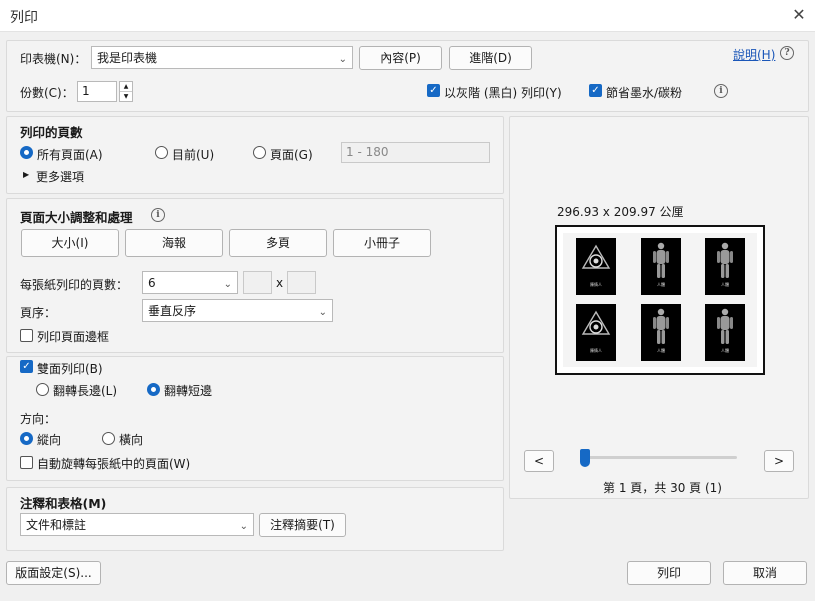 The width and height of the screenshot is (815, 601). Describe the element at coordinates (382, 243) in the screenshot. I see `tab-booklet: 小冊子` at that location.